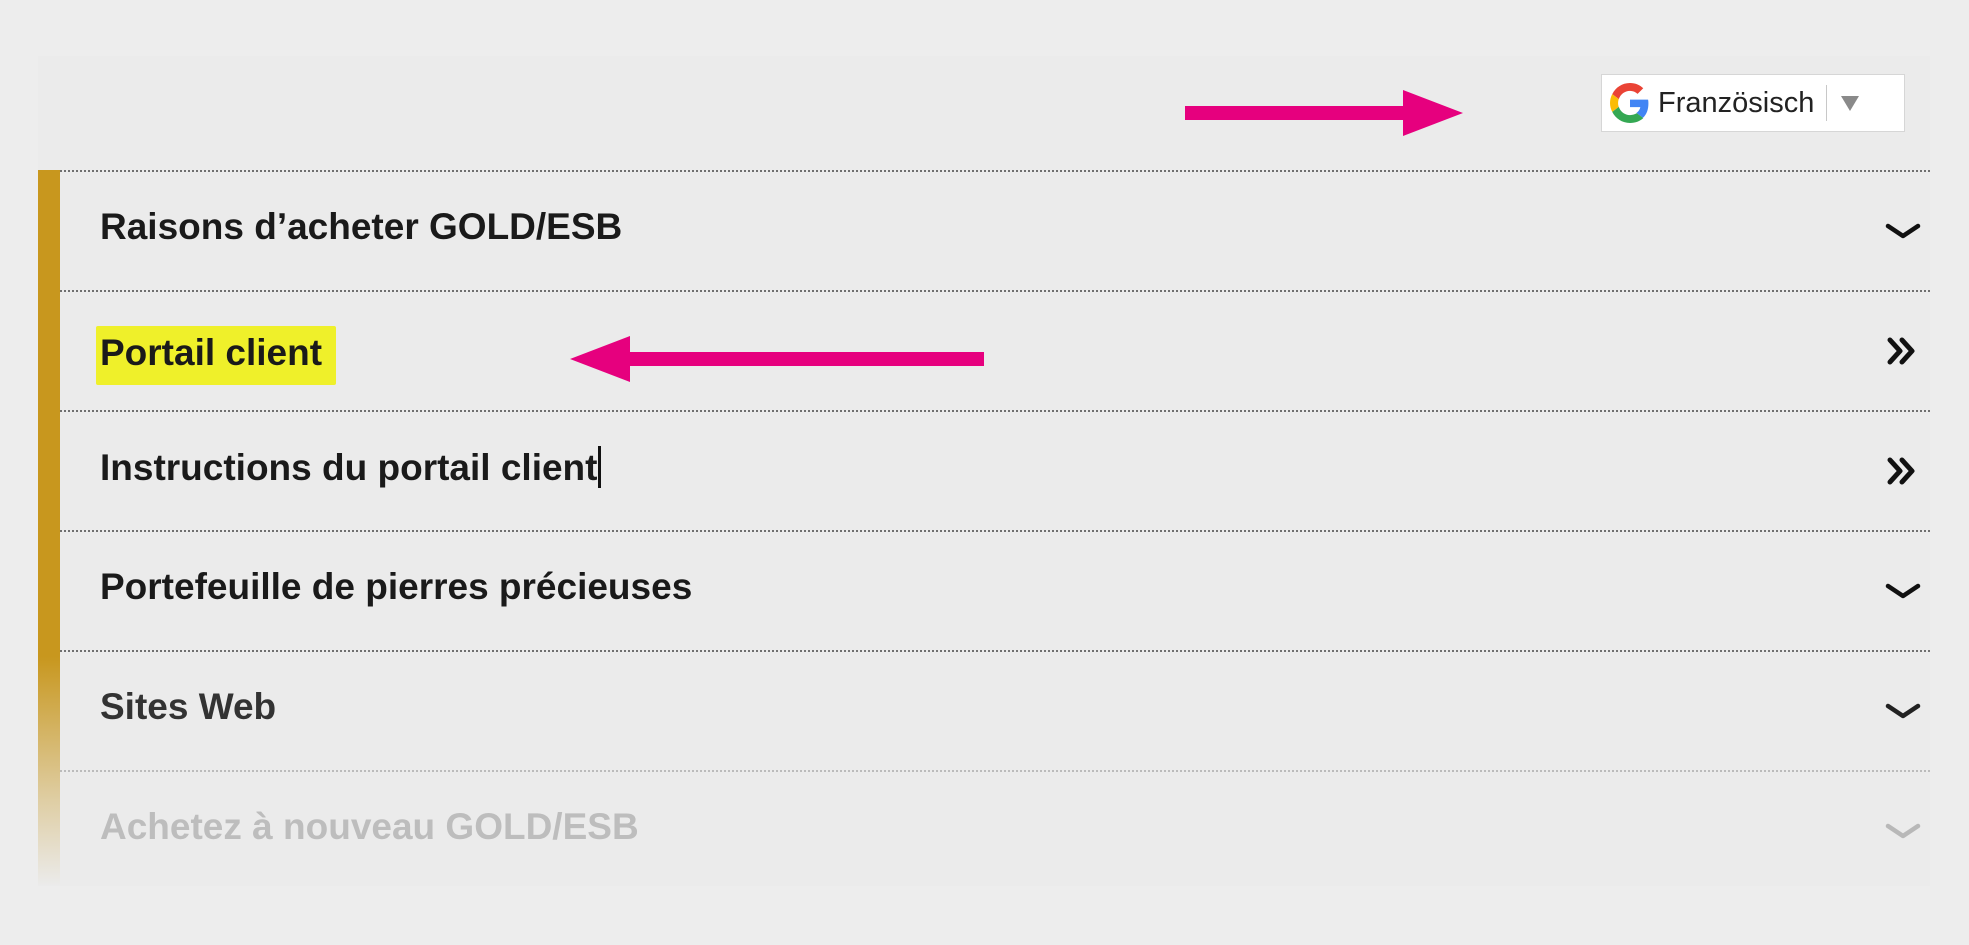  I want to click on menu-item-label: Sites Web, so click(188, 706).